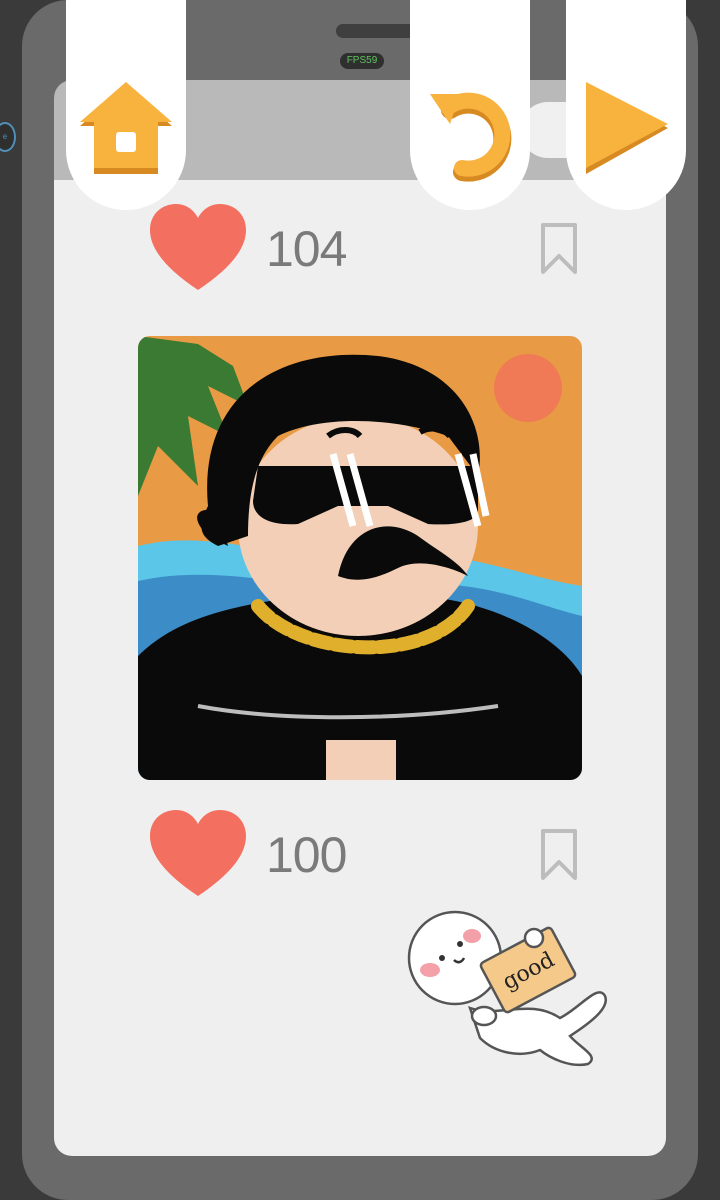 Image resolution: width=720 pixels, height=1200 pixels. What do you see at coordinates (362, 61) in the screenshot?
I see `fps-indicator: FPS59` at bounding box center [362, 61].